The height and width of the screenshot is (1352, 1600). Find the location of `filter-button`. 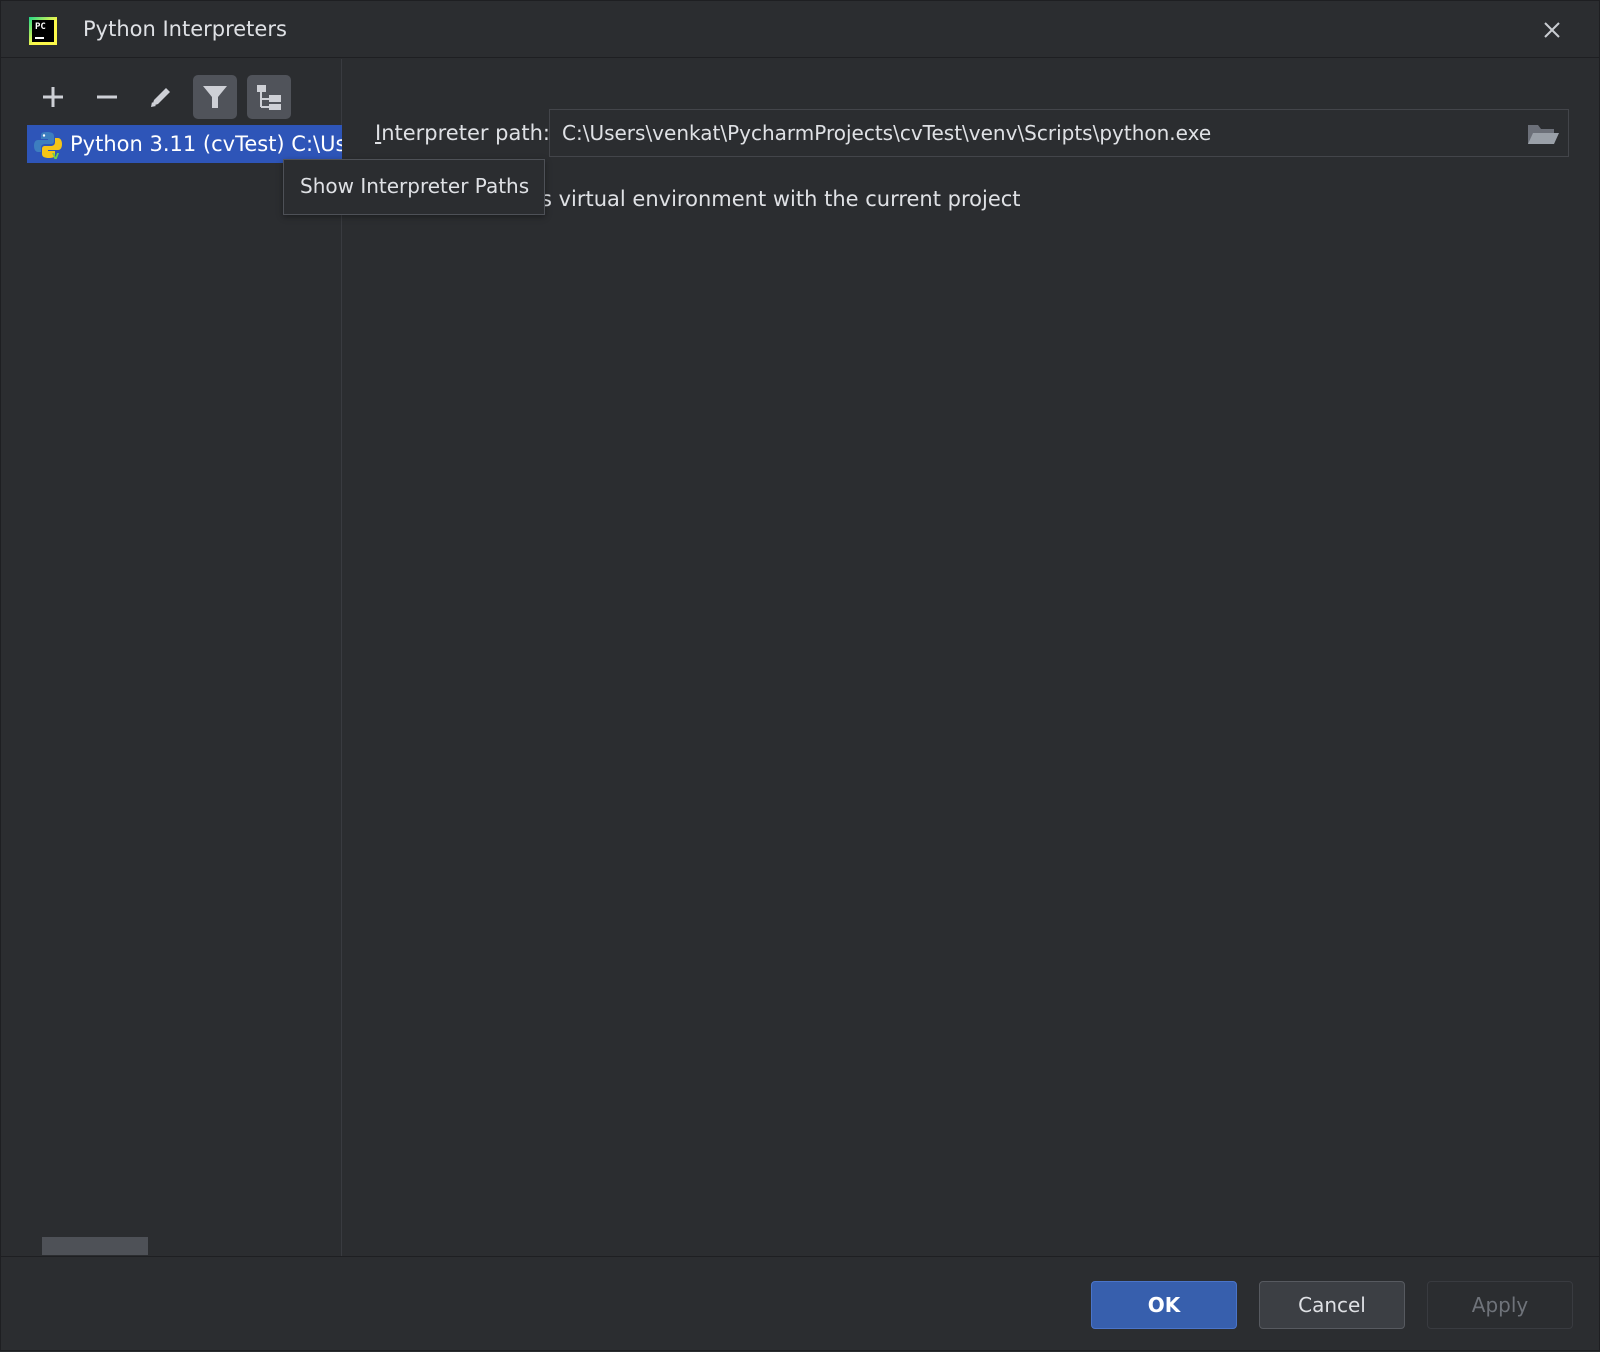

filter-button is located at coordinates (215, 97).